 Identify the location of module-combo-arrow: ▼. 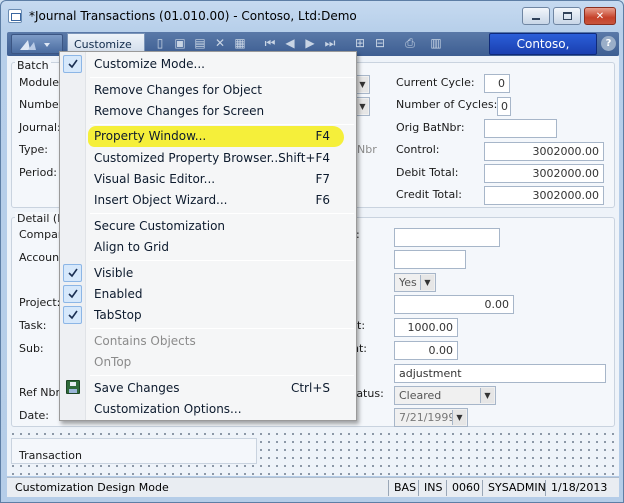
(363, 84).